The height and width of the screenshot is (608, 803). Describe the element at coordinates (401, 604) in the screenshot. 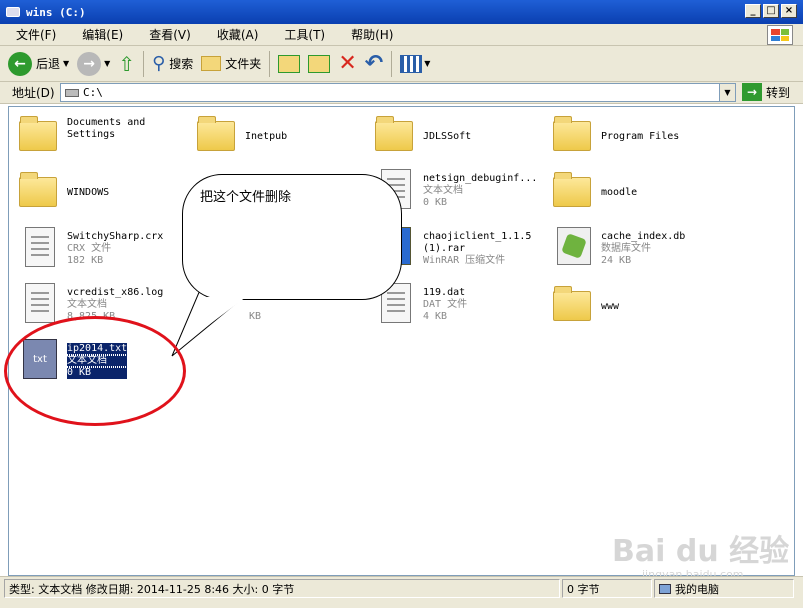

I see `bottom-edge` at that location.